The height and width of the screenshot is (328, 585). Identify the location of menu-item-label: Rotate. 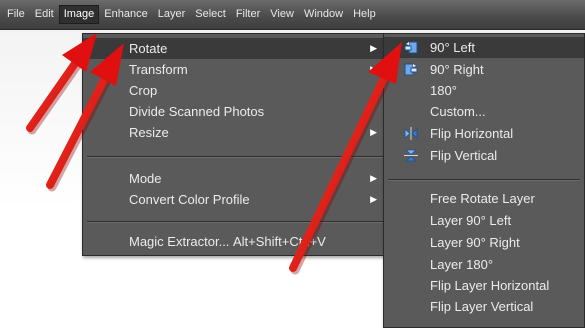
(148, 48).